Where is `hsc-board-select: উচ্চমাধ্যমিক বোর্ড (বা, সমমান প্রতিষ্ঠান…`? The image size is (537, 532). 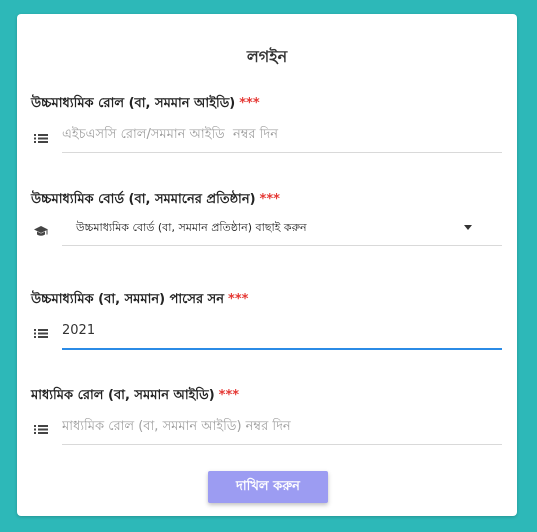 hsc-board-select: উচ্চমাধ্যমিক বোর্ড (বা, সমমান প্রতিষ্ঠান… is located at coordinates (282, 229).